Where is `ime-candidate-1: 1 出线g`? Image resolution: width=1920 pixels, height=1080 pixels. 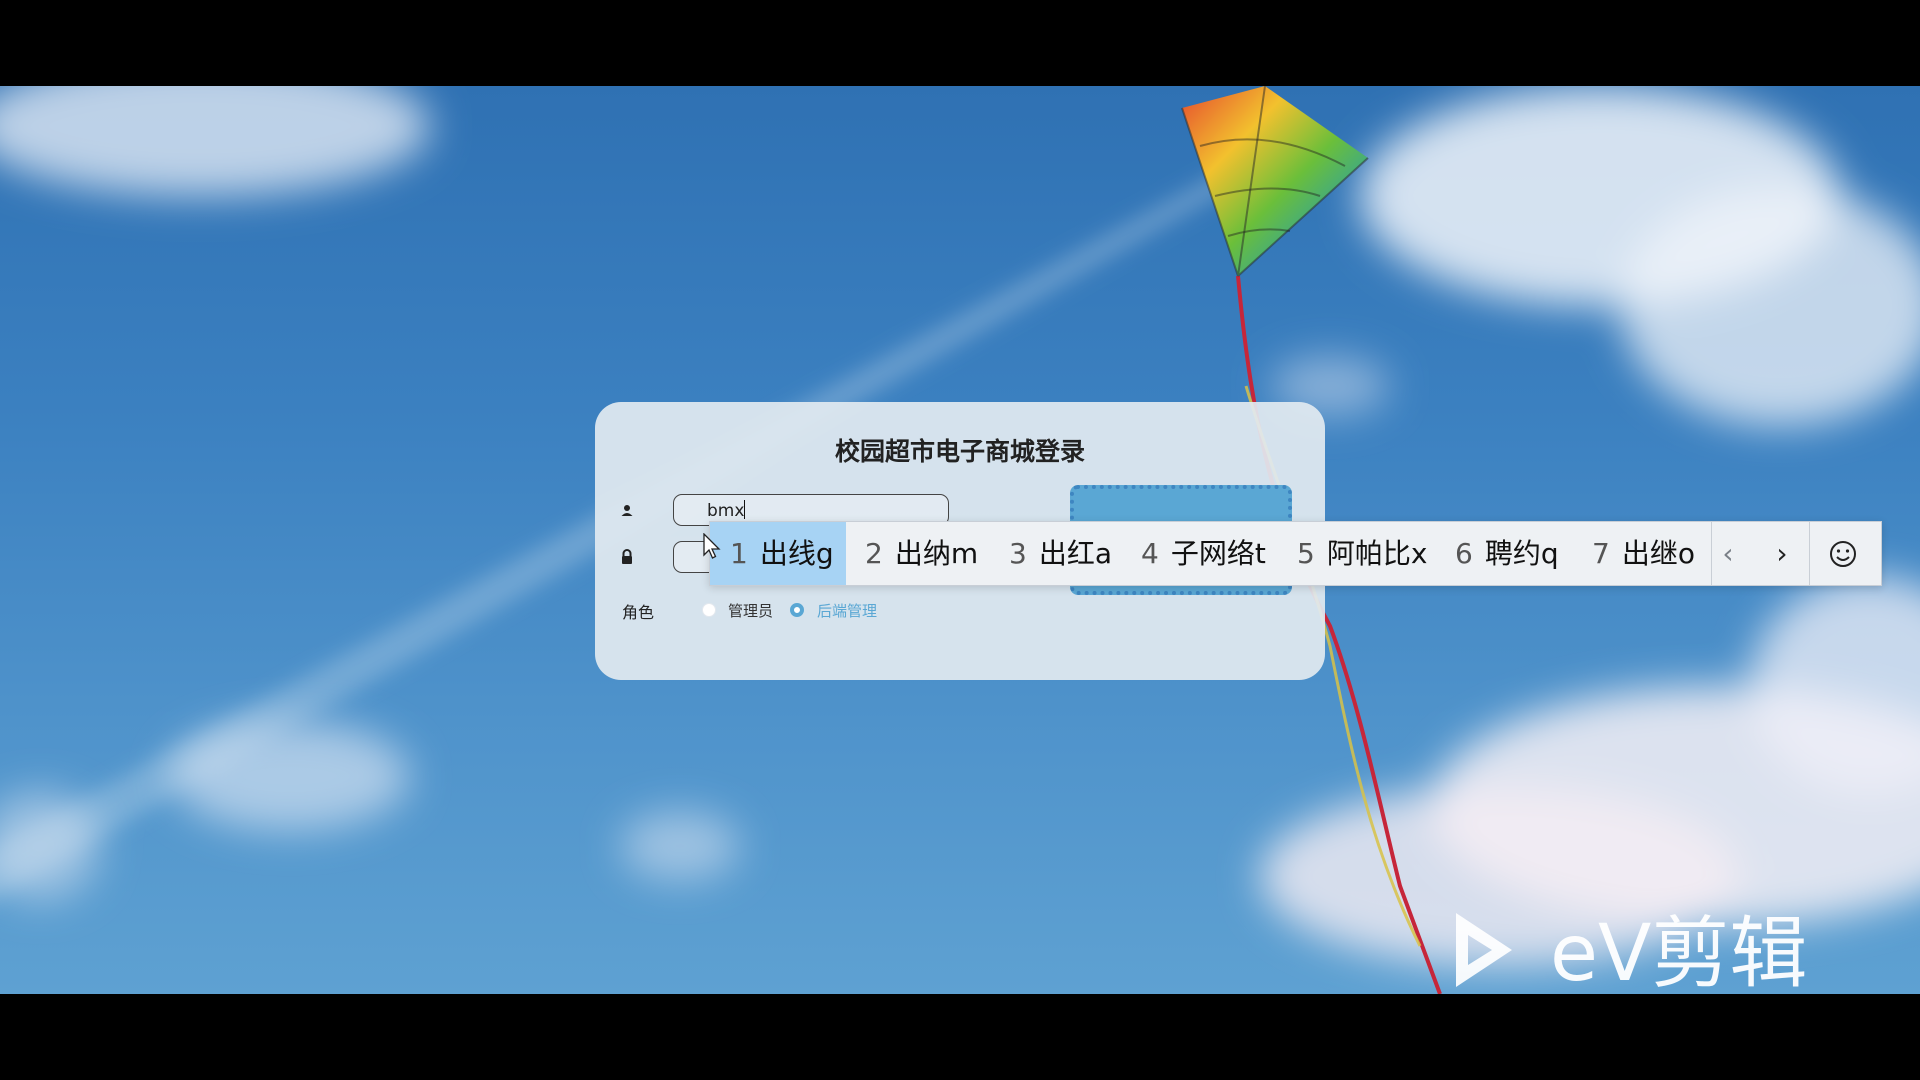 ime-candidate-1: 1 出线g is located at coordinates (778, 553).